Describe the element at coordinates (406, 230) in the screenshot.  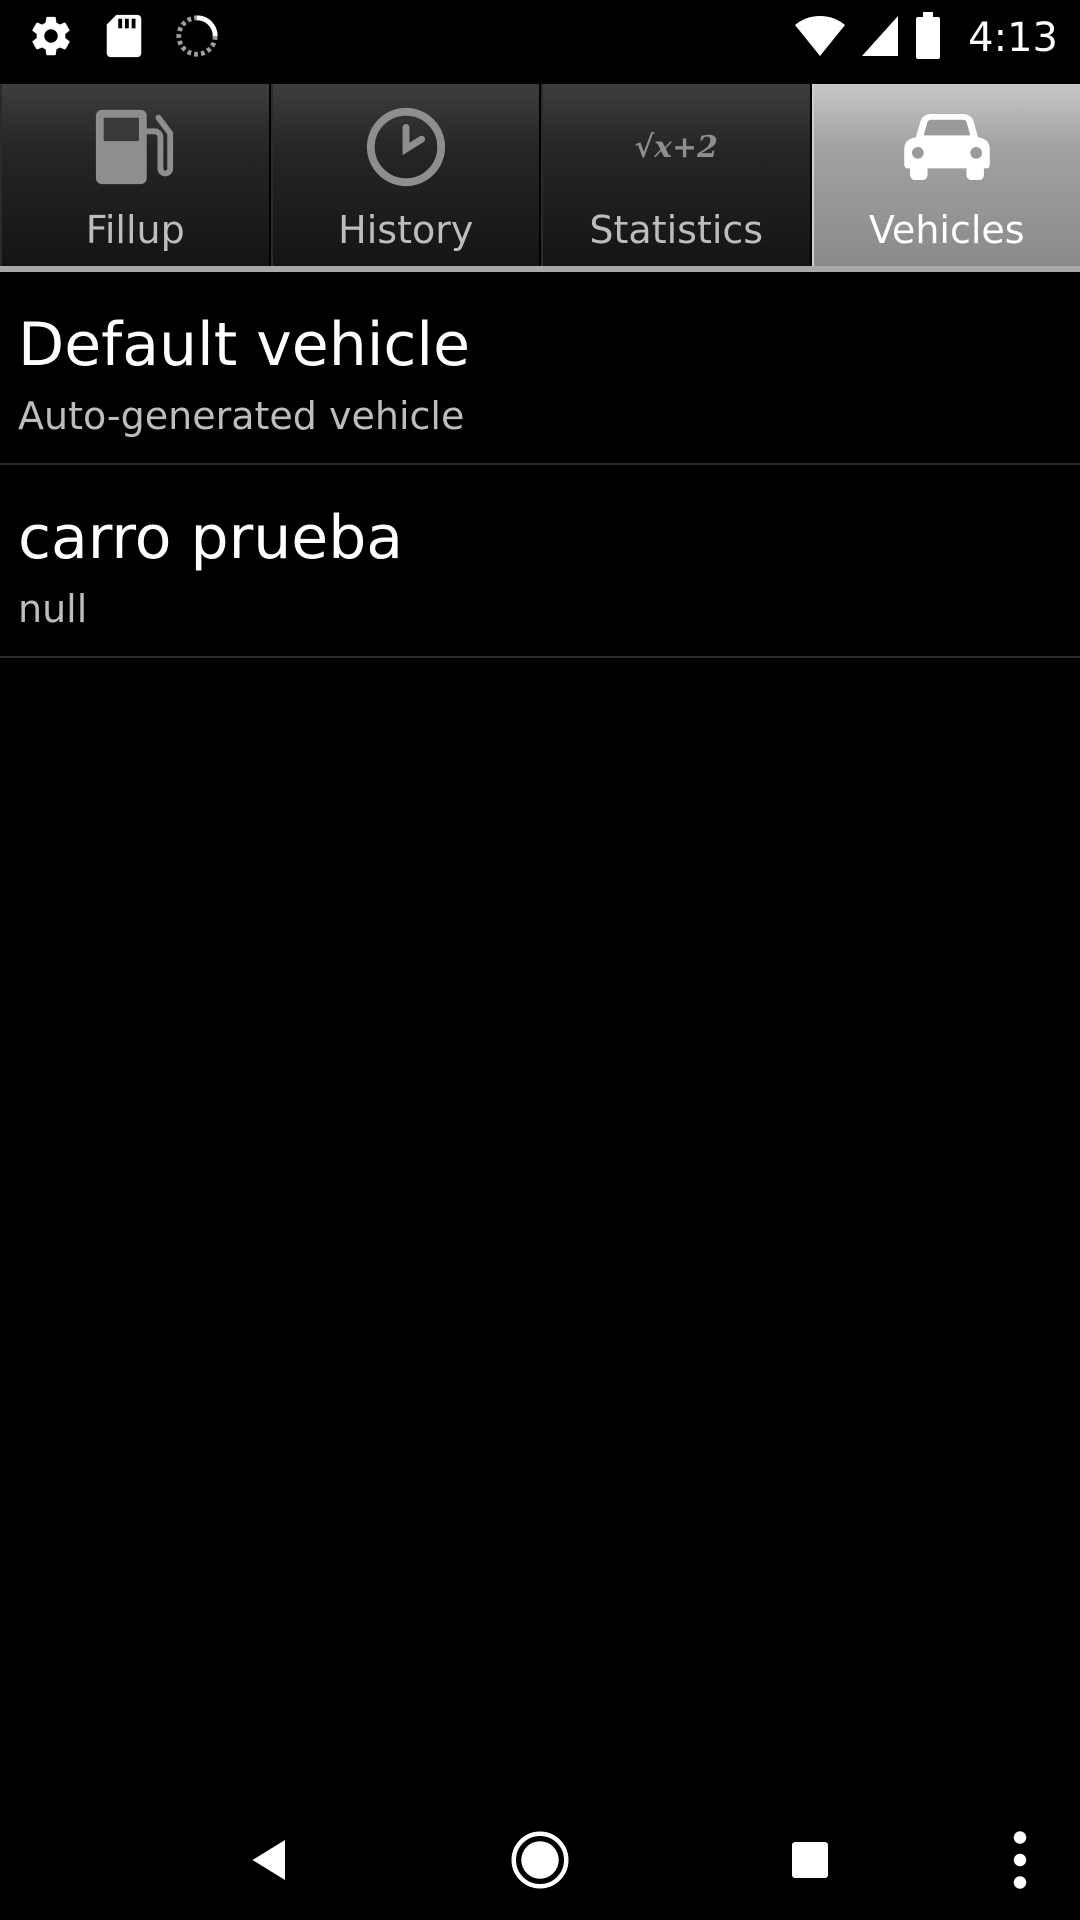
I see `tab-label: History` at that location.